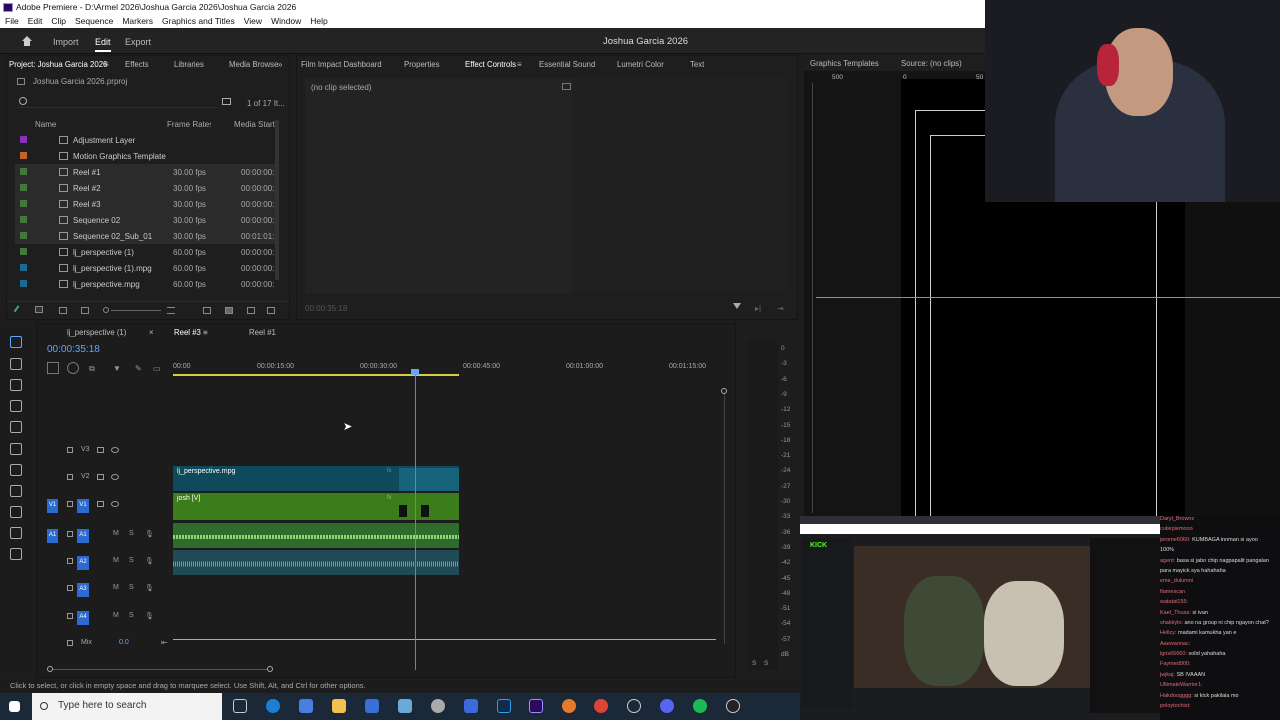 The image size is (1280, 720). I want to click on project-item: Adjustment Layer, so click(147, 140).